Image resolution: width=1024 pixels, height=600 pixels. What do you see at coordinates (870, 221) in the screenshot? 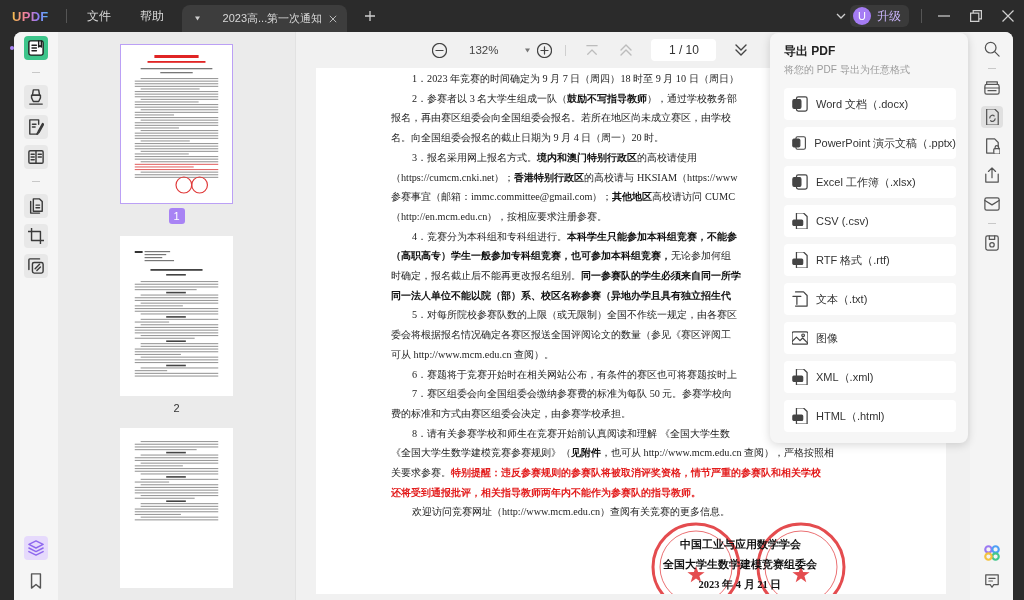
I see `export-format-button: CSV (.csv)` at bounding box center [870, 221].